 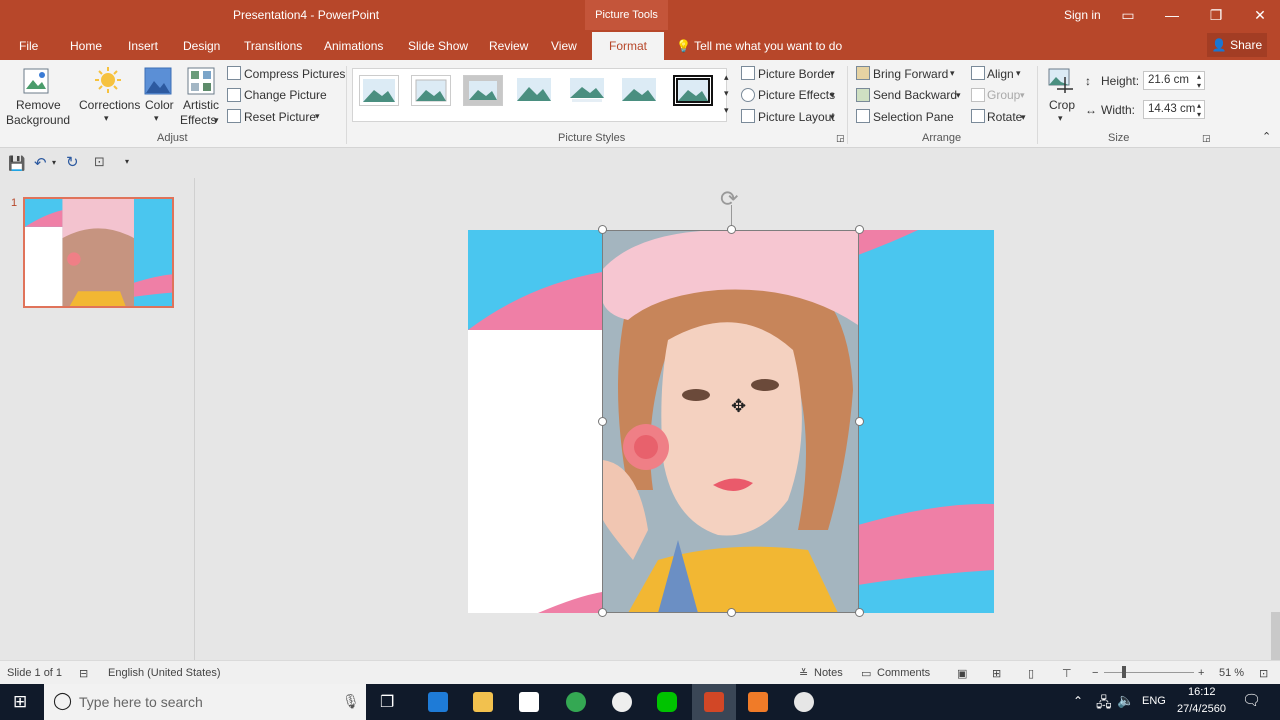 I want to click on close-button: ✕, so click(x=1259, y=15).